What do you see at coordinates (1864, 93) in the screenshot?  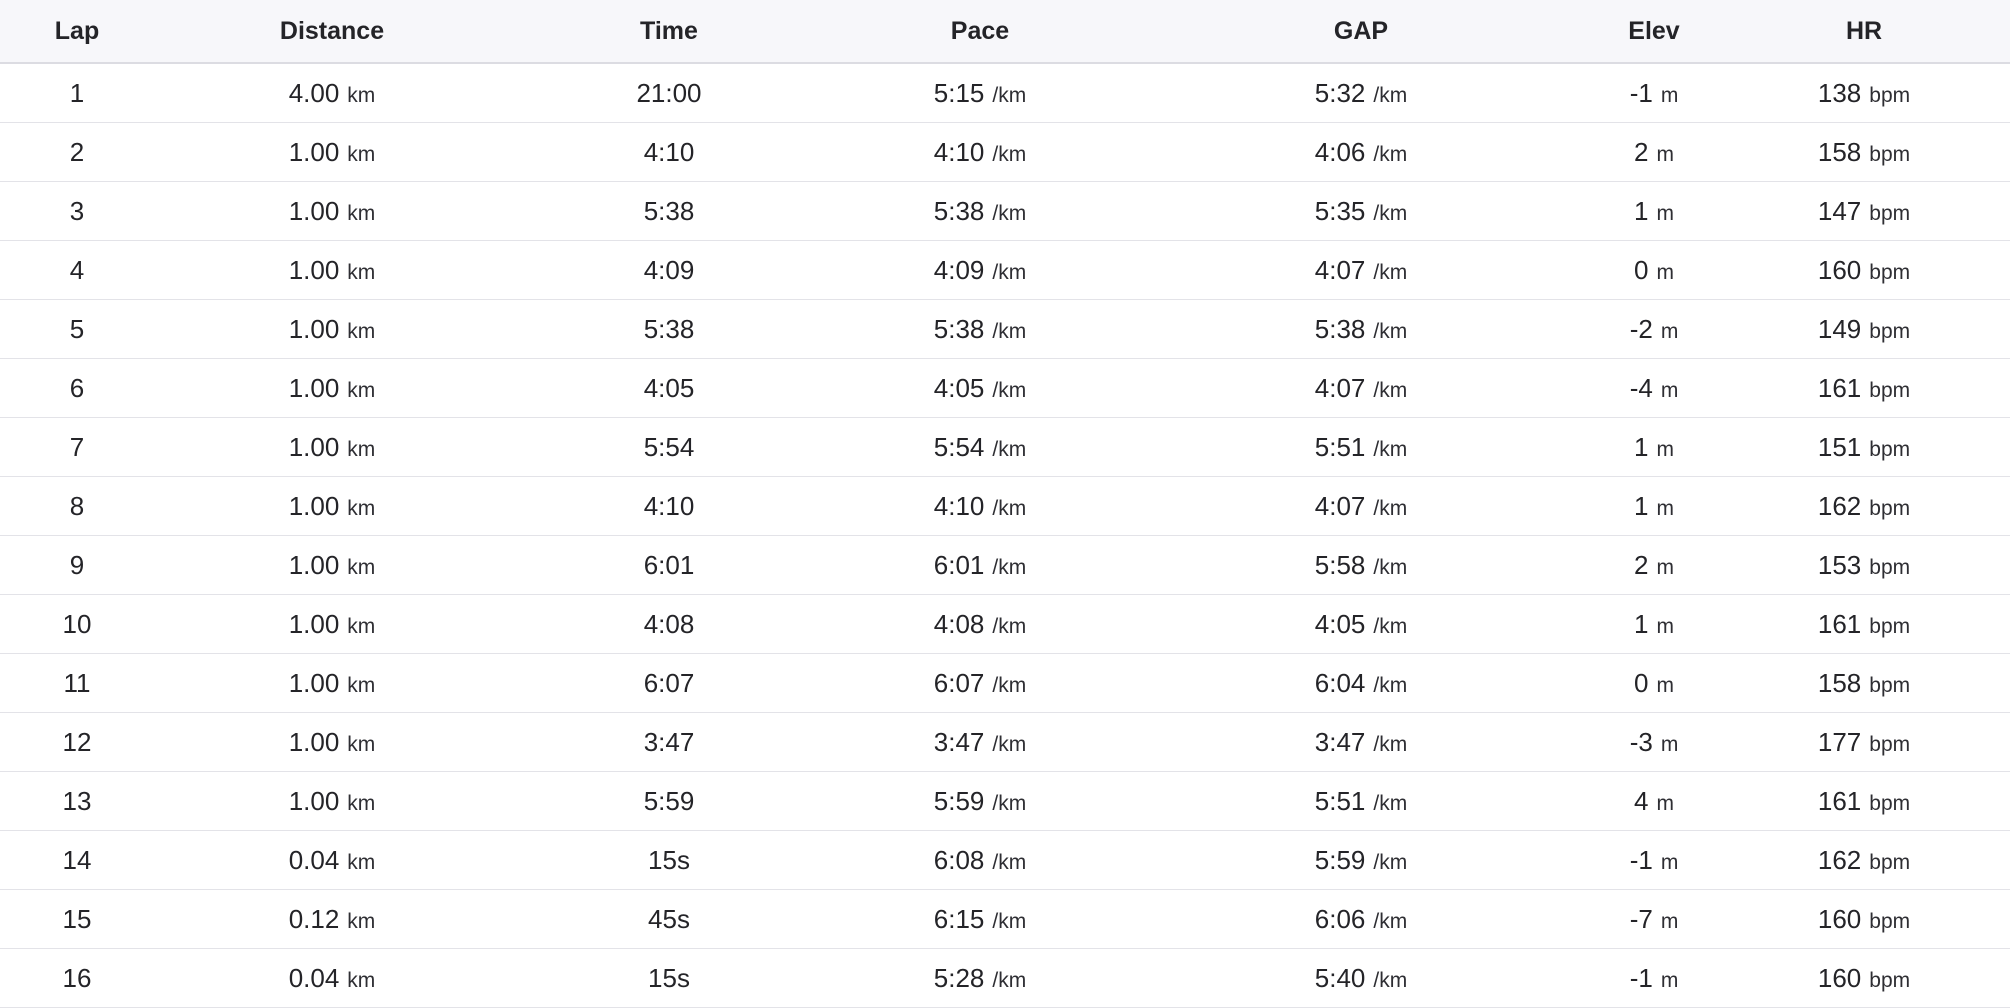 I see `cell-hr: 138 bpm` at bounding box center [1864, 93].